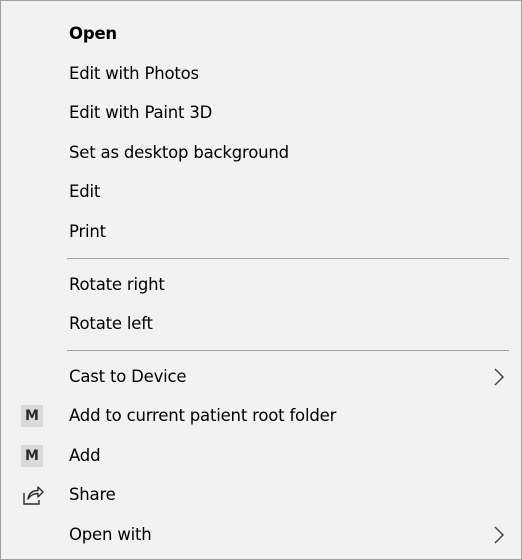 The image size is (522, 560). Describe the element at coordinates (261, 113) in the screenshot. I see `menu-item-edit-with-paint-3d: Edit with Paint 3D` at that location.